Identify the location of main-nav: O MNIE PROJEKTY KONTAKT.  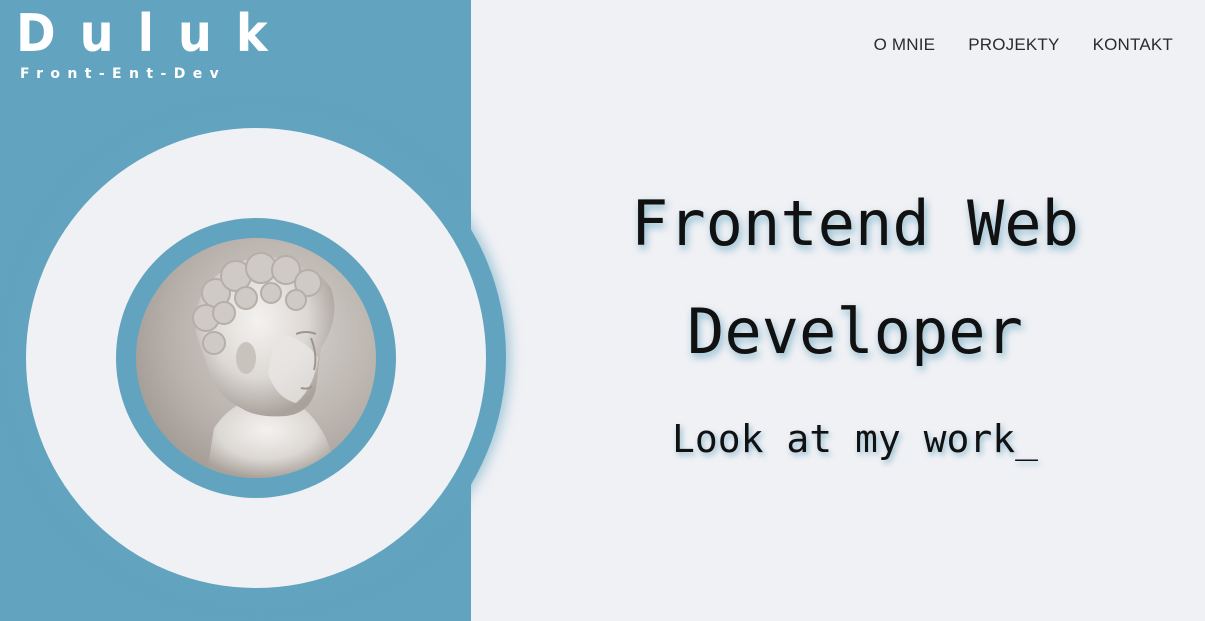
(1023, 45).